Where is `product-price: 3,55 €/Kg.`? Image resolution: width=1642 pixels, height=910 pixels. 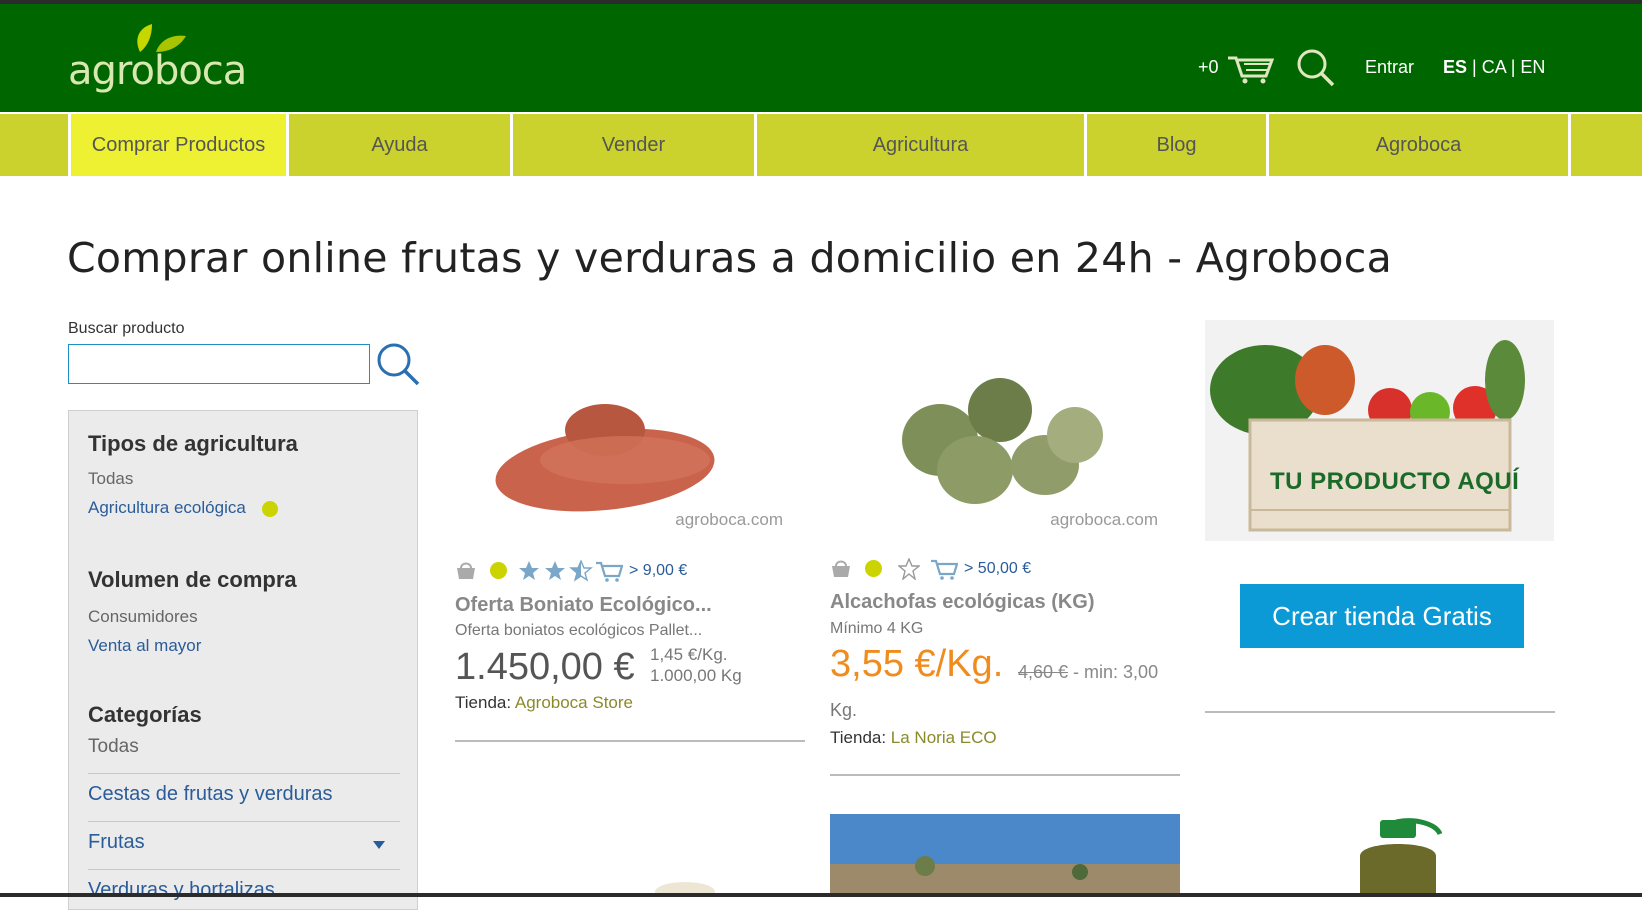 product-price: 3,55 €/Kg. is located at coordinates (917, 664).